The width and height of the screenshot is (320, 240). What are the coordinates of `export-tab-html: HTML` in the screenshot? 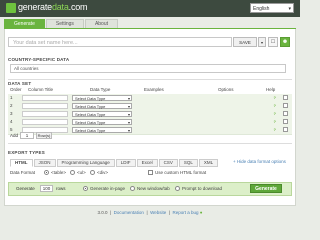 It's located at (21, 163).